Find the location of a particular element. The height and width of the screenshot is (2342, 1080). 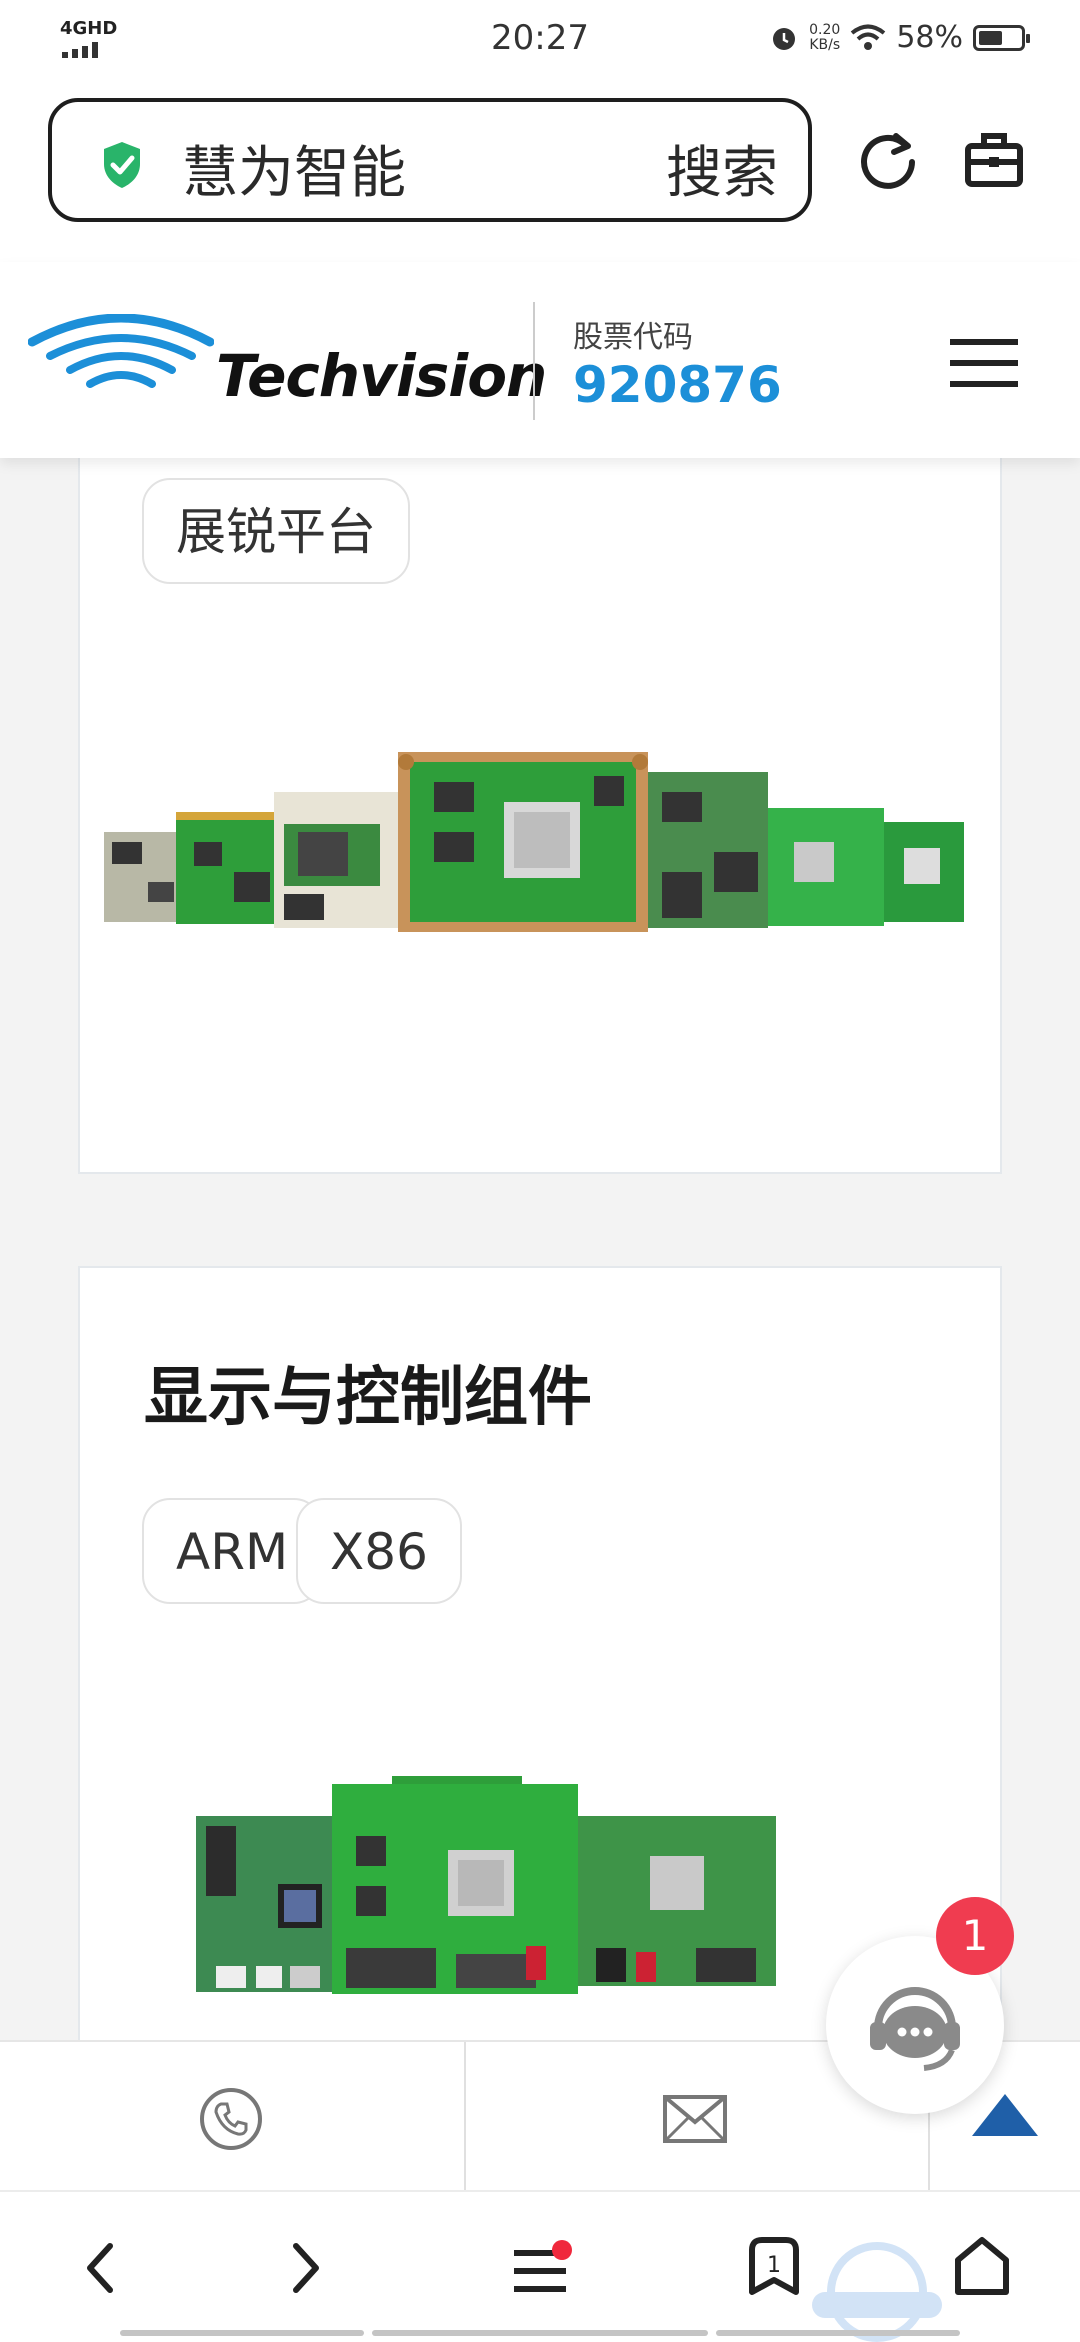

battery-icon is located at coordinates (1001, 37).